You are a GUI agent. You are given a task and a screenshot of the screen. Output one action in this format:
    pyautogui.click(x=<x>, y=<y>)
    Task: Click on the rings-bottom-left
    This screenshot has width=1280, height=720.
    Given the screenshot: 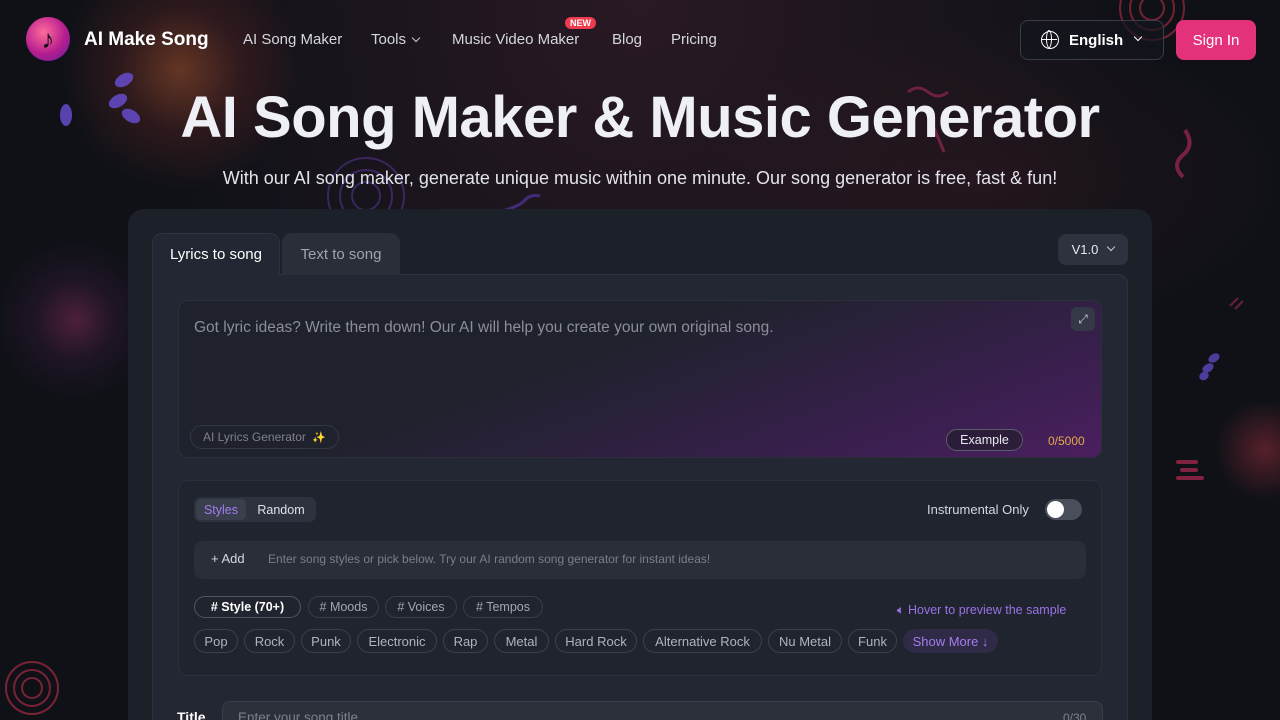 What is the action you would take?
    pyautogui.click(x=32, y=688)
    